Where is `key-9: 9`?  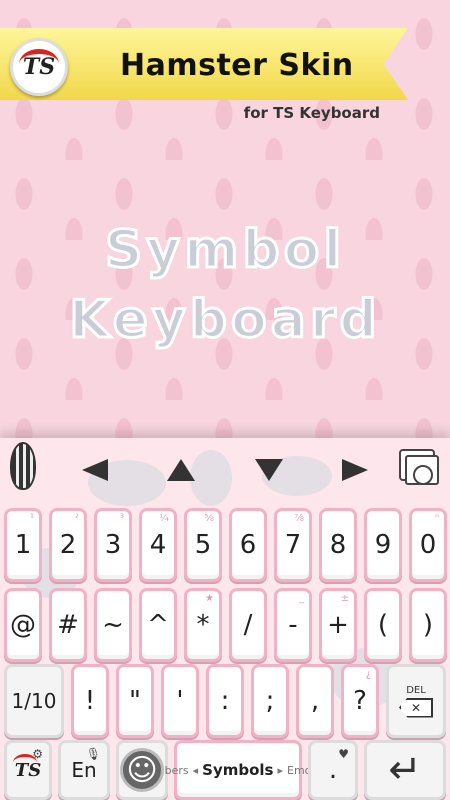
key-9: 9 is located at coordinates (383, 545).